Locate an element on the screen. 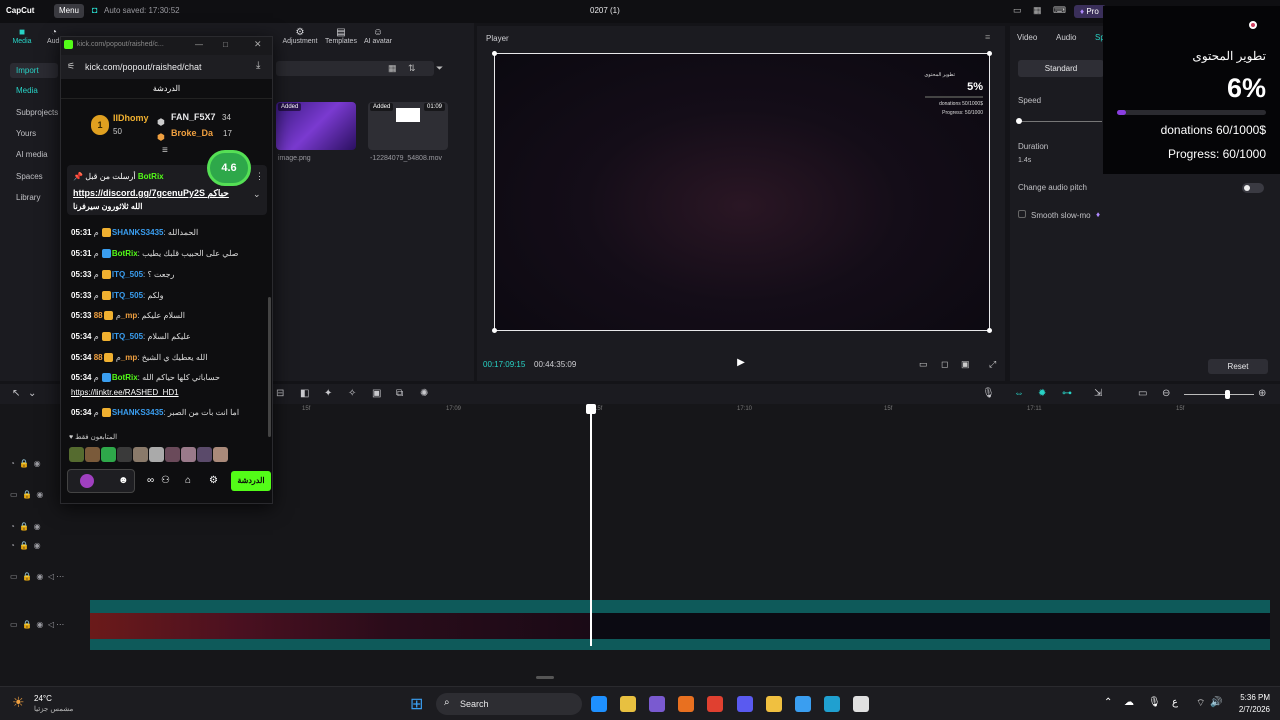 Image resolution: width=1280 pixels, height=720 pixels. download-icon: ⤓ is located at coordinates (258, 65).